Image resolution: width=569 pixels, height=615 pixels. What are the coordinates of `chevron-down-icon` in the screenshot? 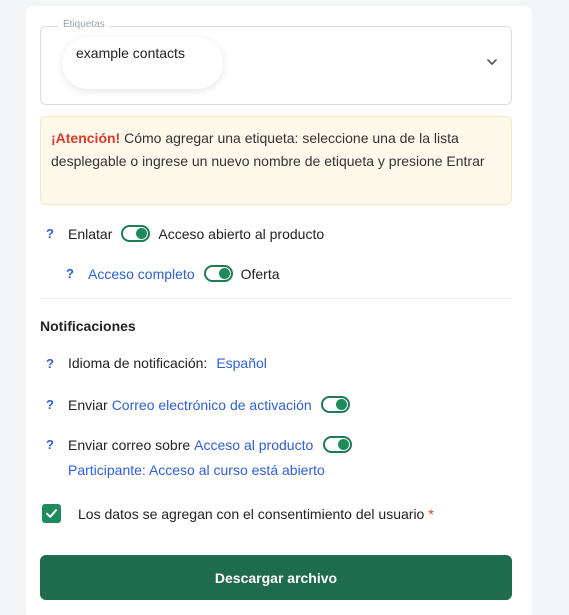 It's located at (492, 62).